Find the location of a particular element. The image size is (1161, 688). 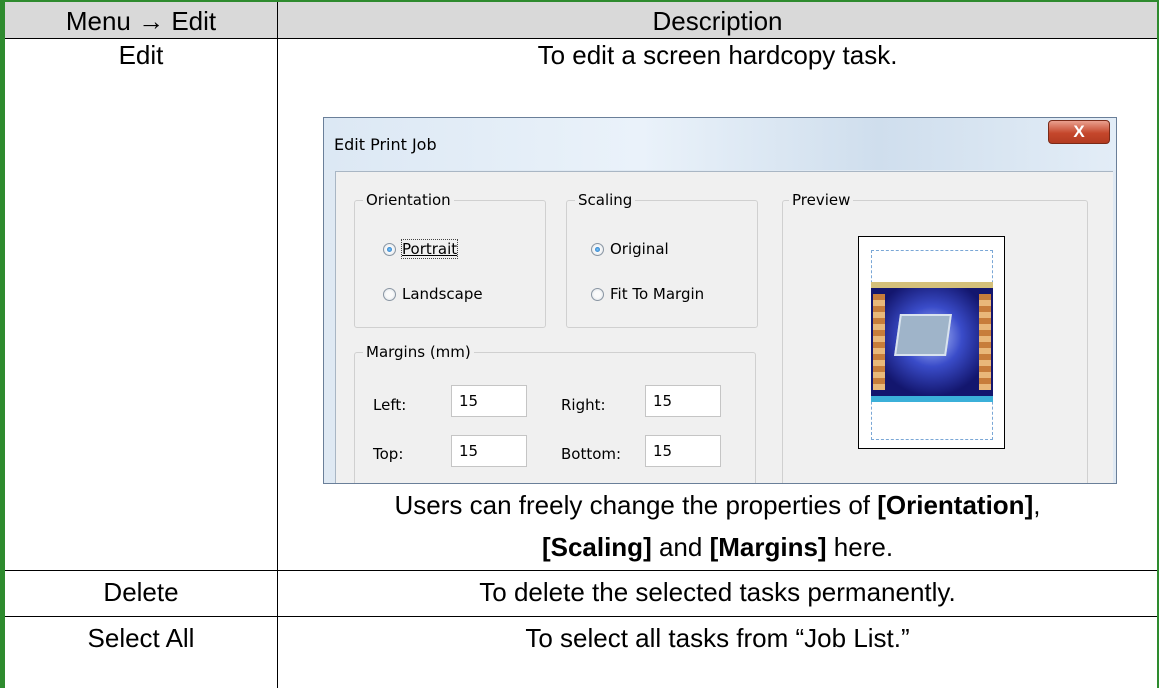

margins-group-label: Margins (mm) is located at coordinates (418, 352).